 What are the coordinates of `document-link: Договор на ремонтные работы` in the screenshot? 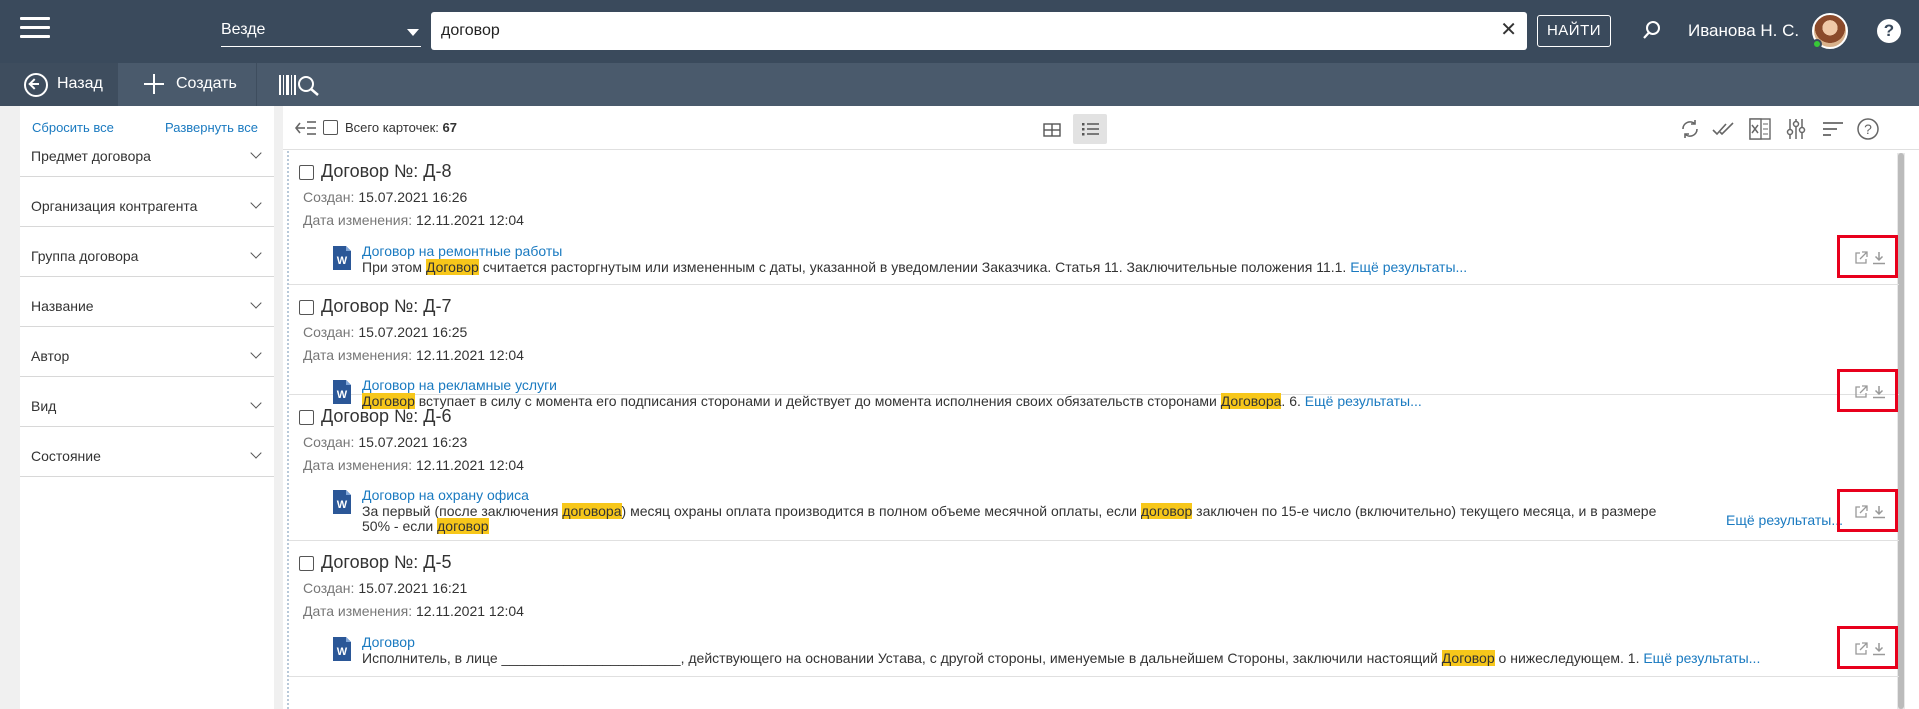 It's located at (462, 251).